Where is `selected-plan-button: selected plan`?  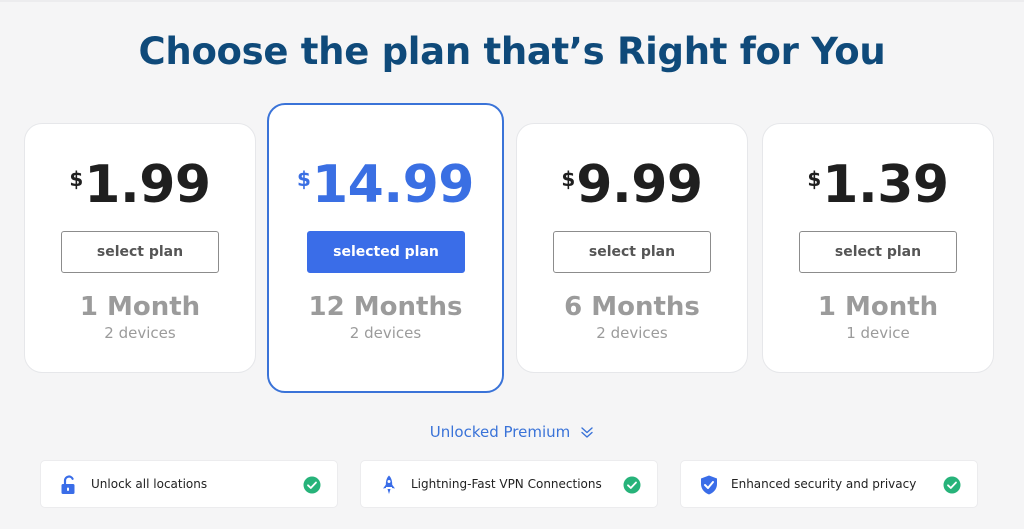 selected-plan-button: selected plan is located at coordinates (386, 252).